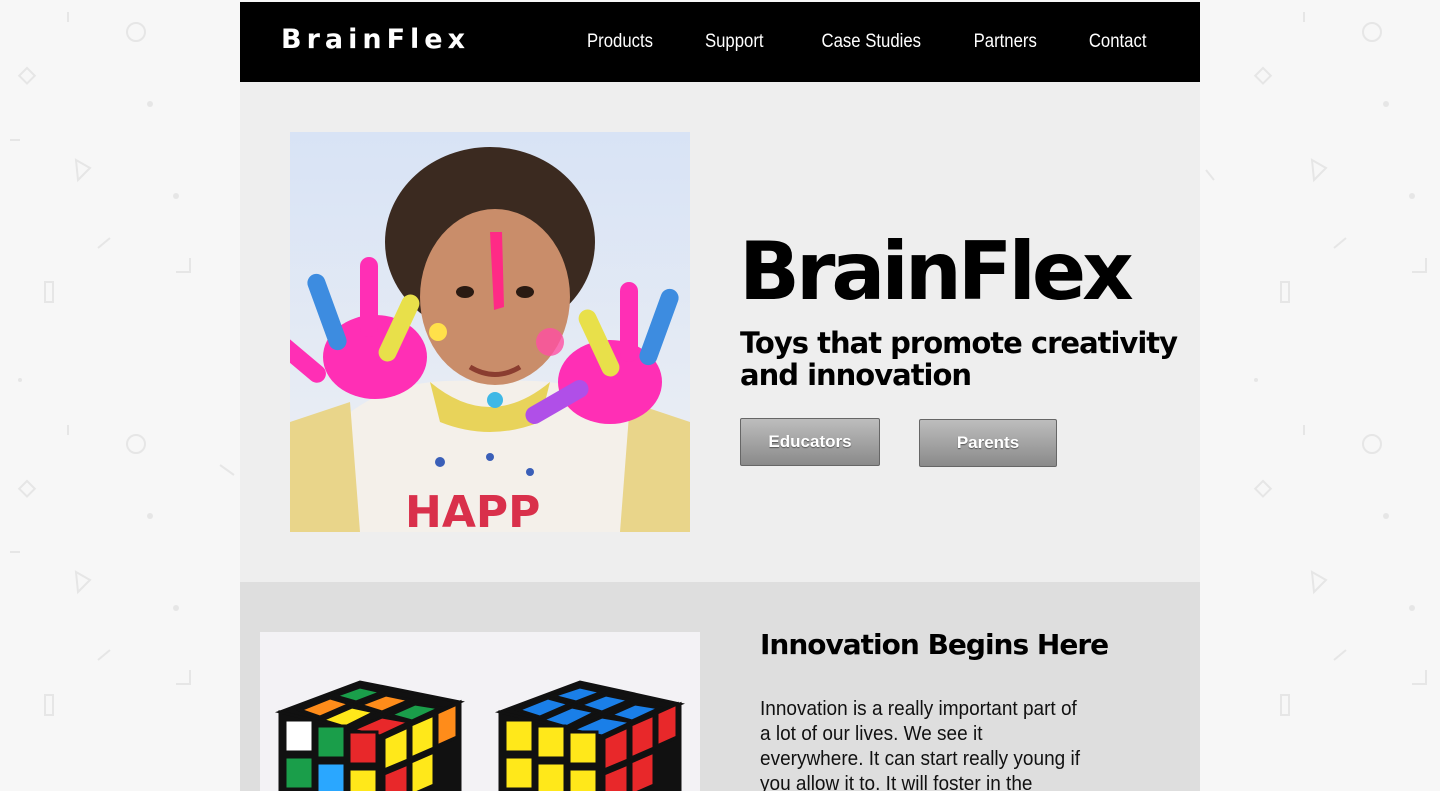 This screenshot has height=791, width=1440. I want to click on brand-logo: BrainFlex, so click(375, 39).